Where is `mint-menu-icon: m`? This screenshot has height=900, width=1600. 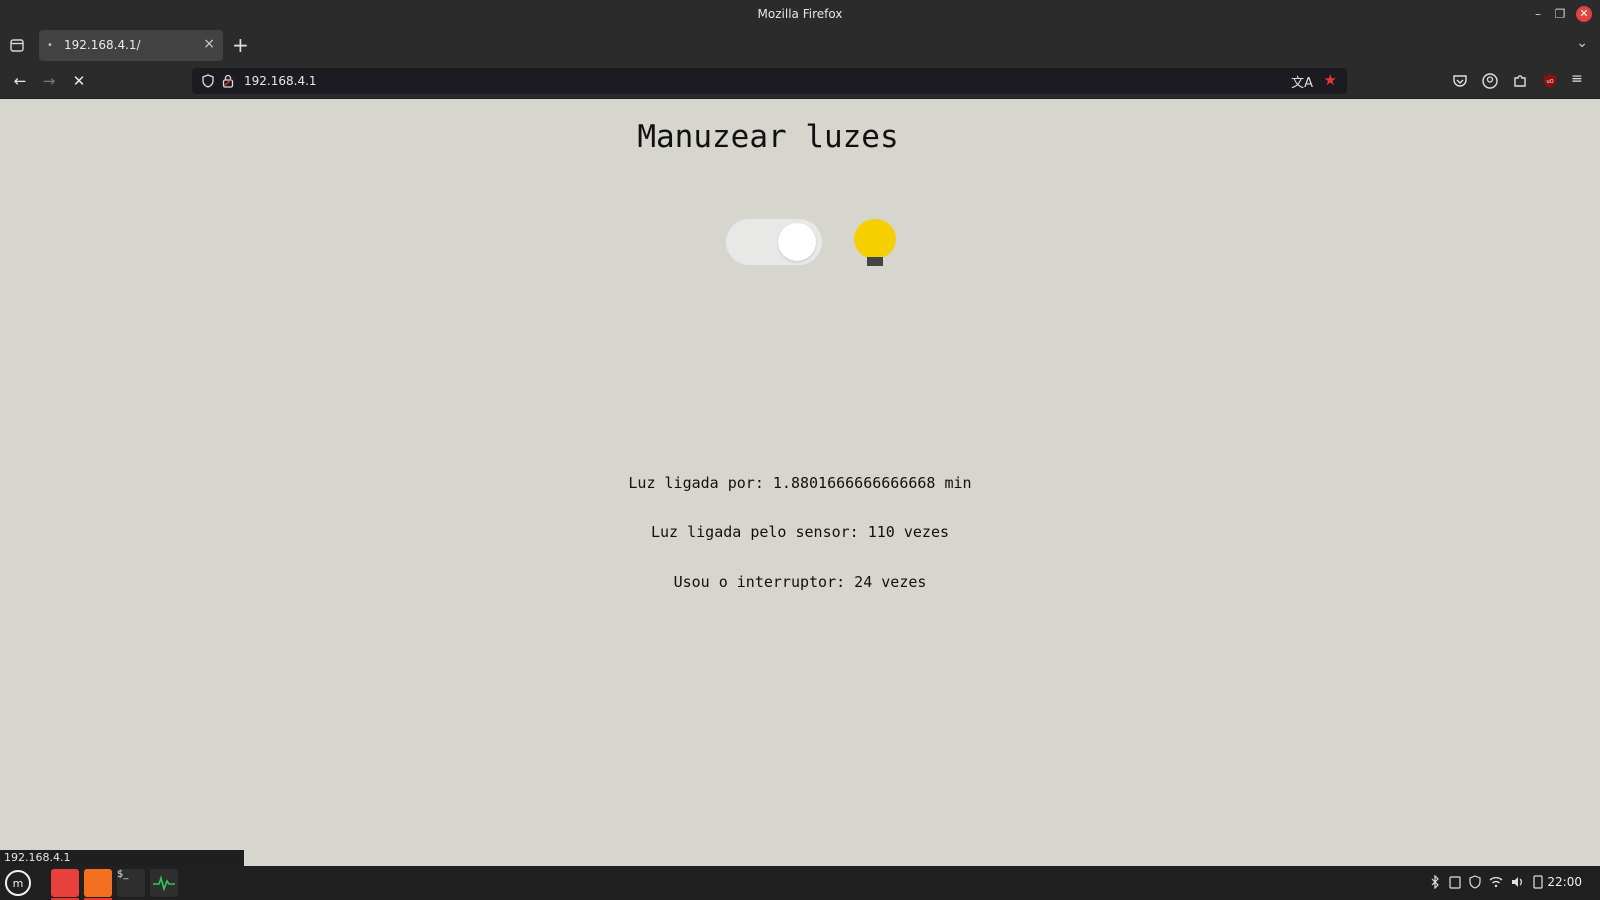
mint-menu-icon: m is located at coordinates (18, 883).